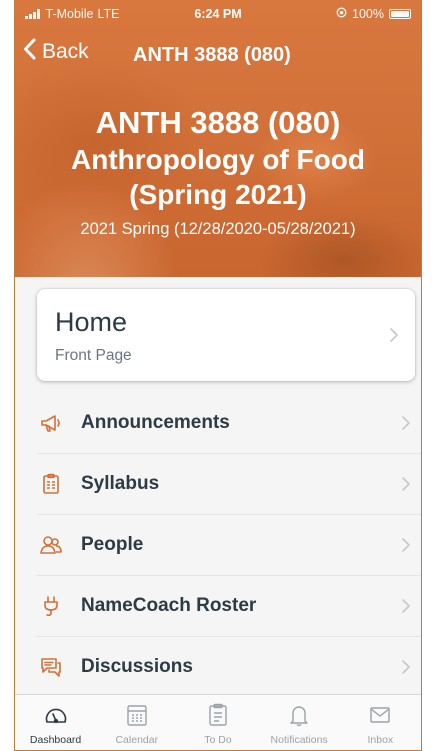  I want to click on bell-icon, so click(299, 715).